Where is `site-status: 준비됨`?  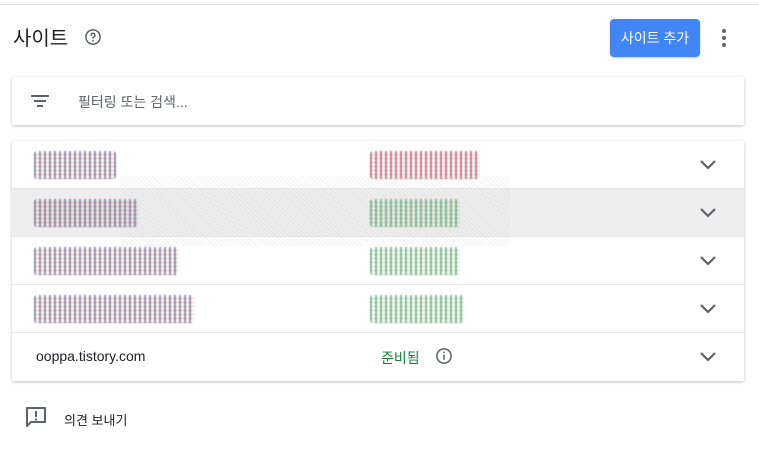
site-status: 준비됨 is located at coordinates (400, 358).